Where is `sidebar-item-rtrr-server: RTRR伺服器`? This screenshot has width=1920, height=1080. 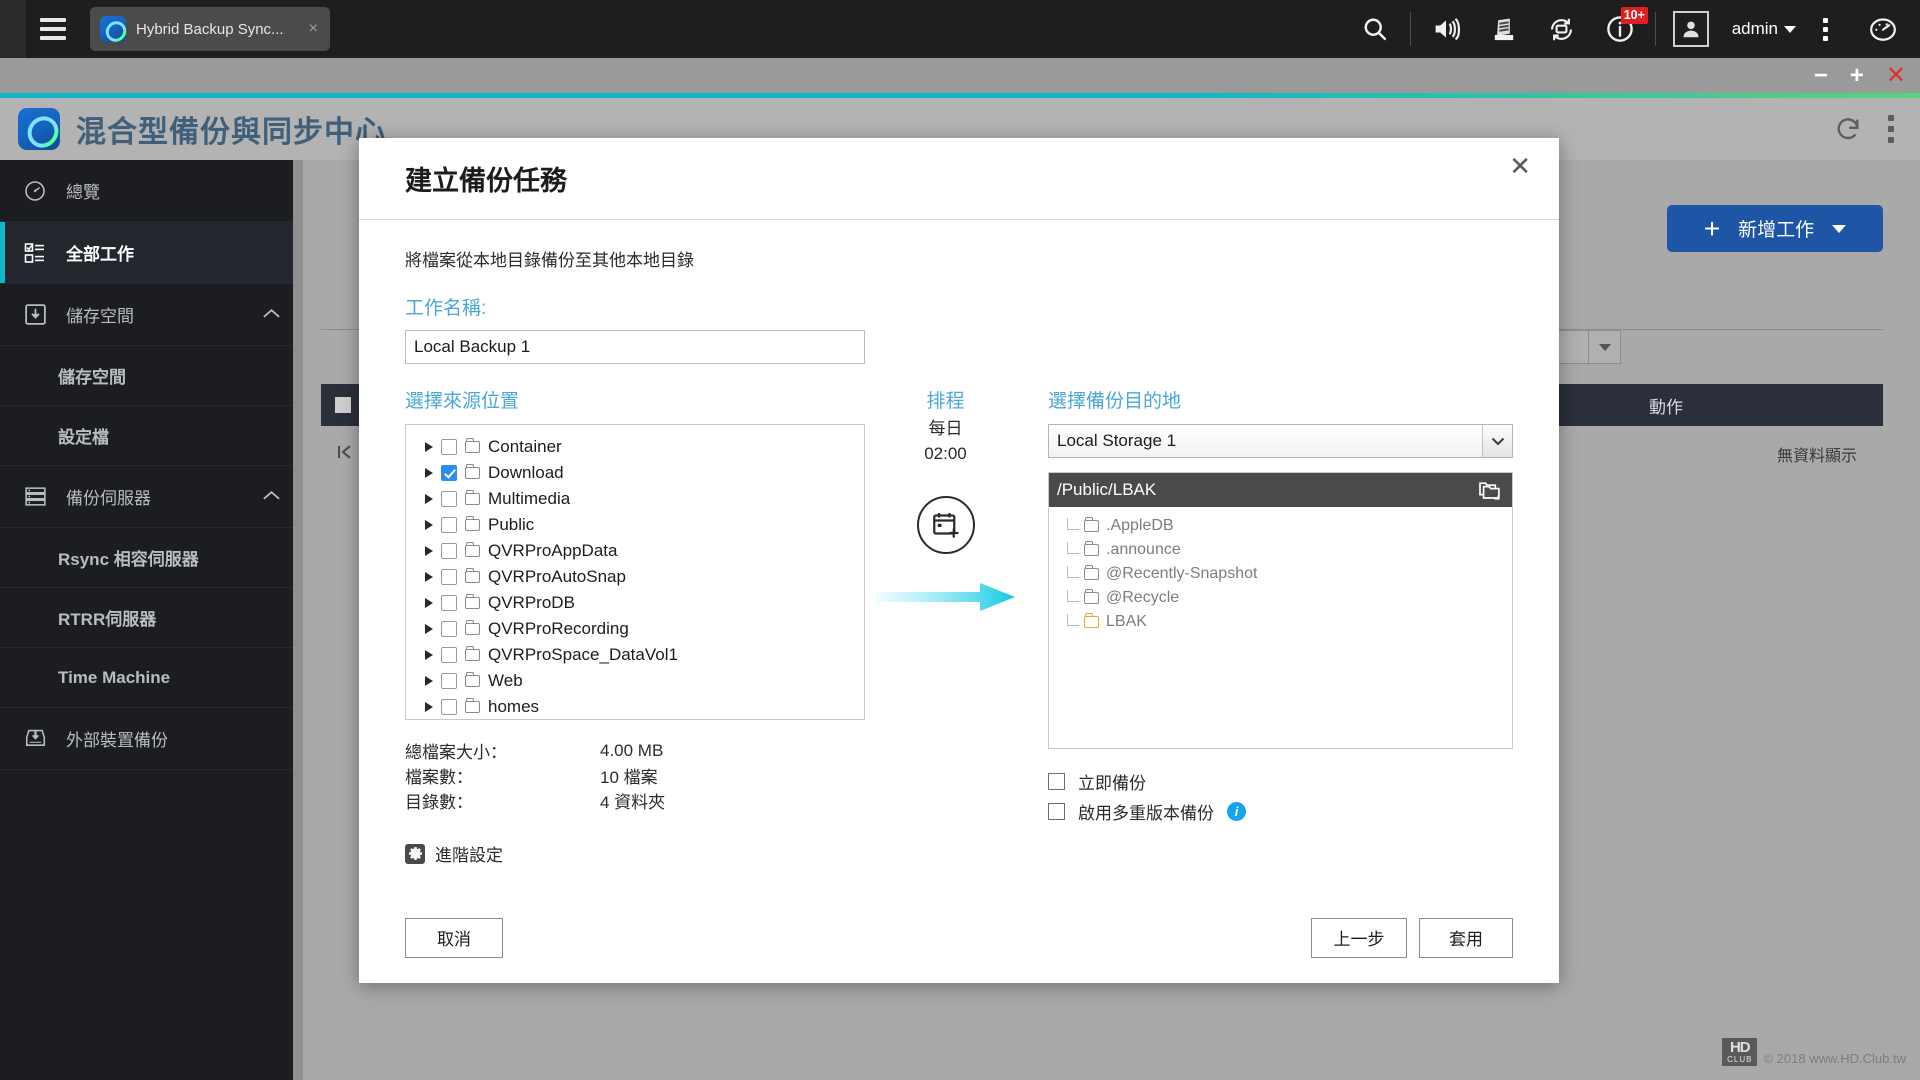 sidebar-item-rtrr-server: RTRR伺服器 is located at coordinates (151, 618).